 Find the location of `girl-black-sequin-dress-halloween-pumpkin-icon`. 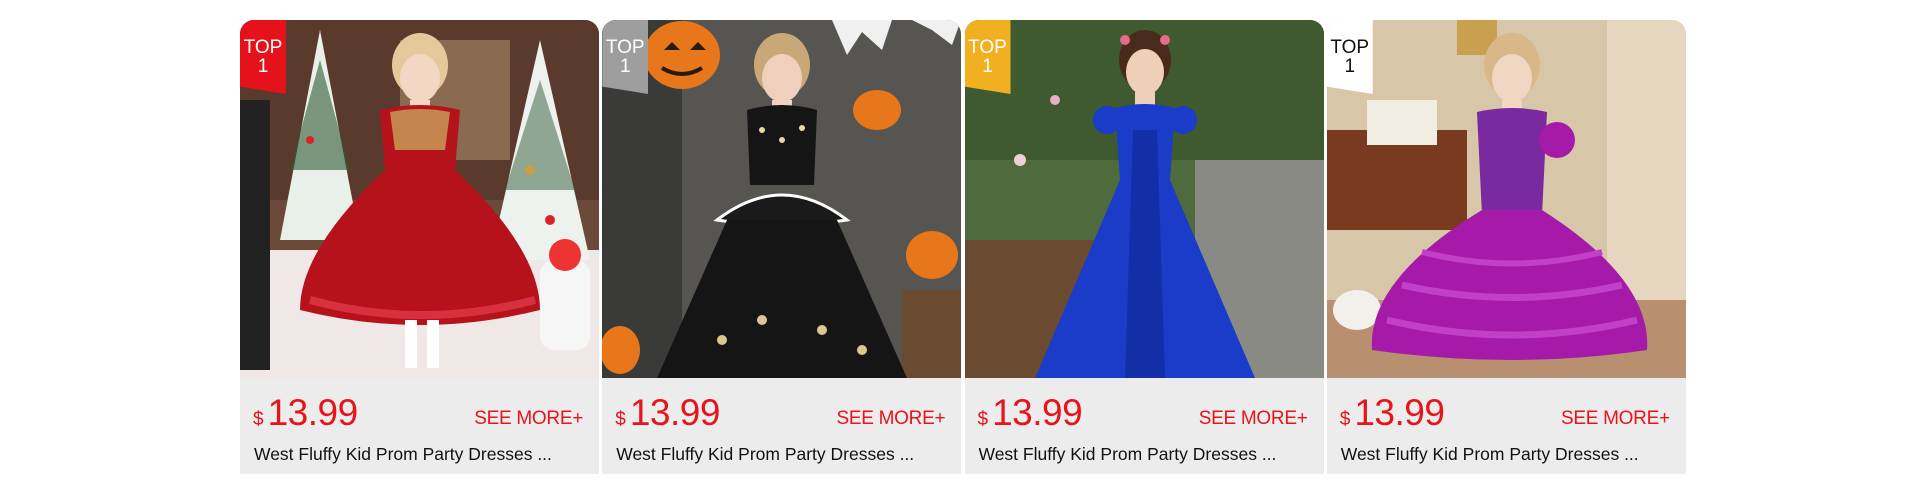

girl-black-sequin-dress-halloween-pumpkin-icon is located at coordinates (782, 199).